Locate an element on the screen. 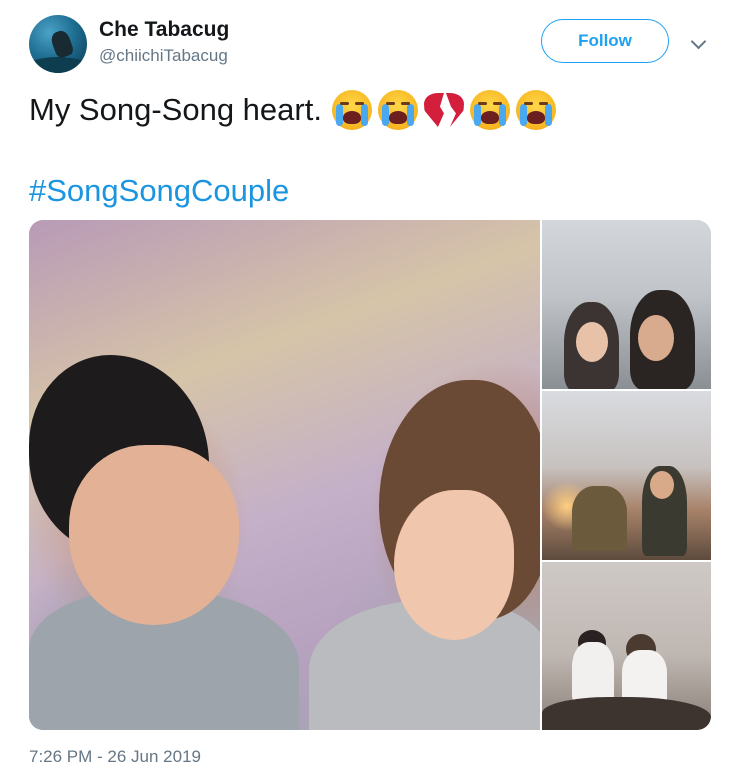  emoji-row is located at coordinates (443, 110).